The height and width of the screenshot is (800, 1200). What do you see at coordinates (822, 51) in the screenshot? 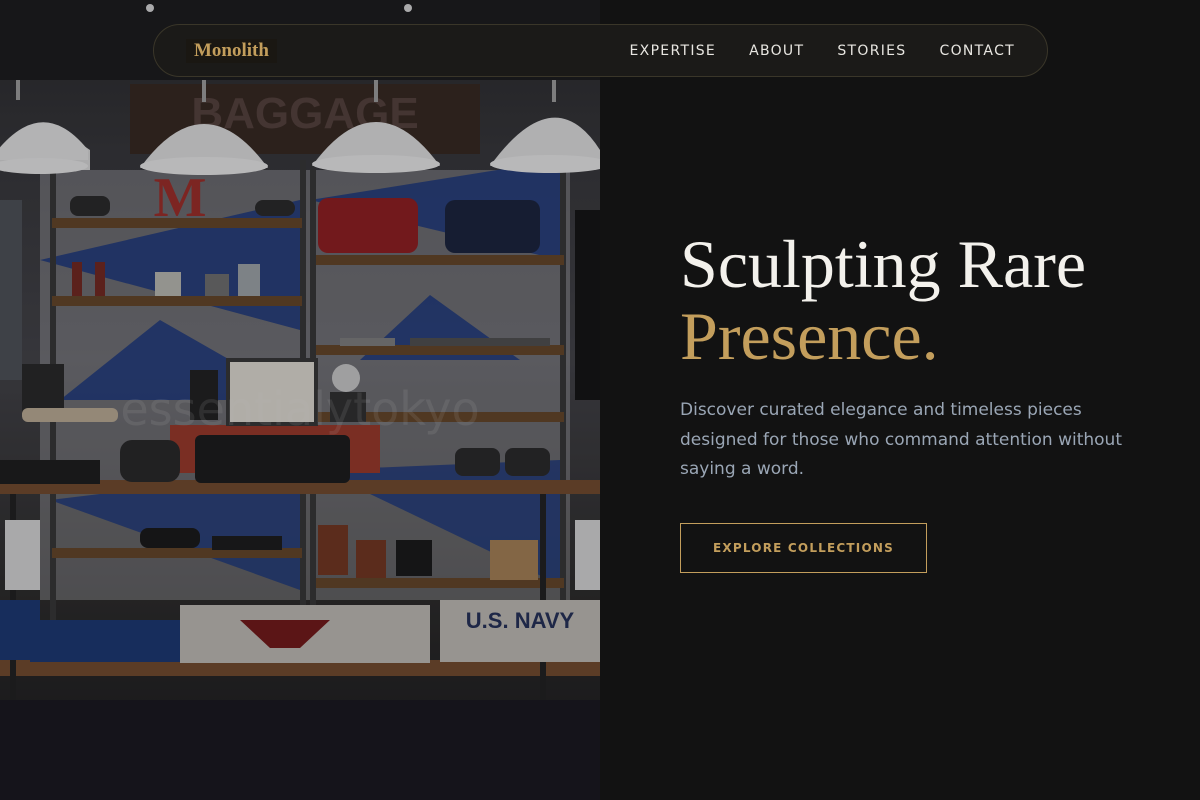
I see `nav-links: EXPERTISE ABOUT STORIES CONTACT` at bounding box center [822, 51].